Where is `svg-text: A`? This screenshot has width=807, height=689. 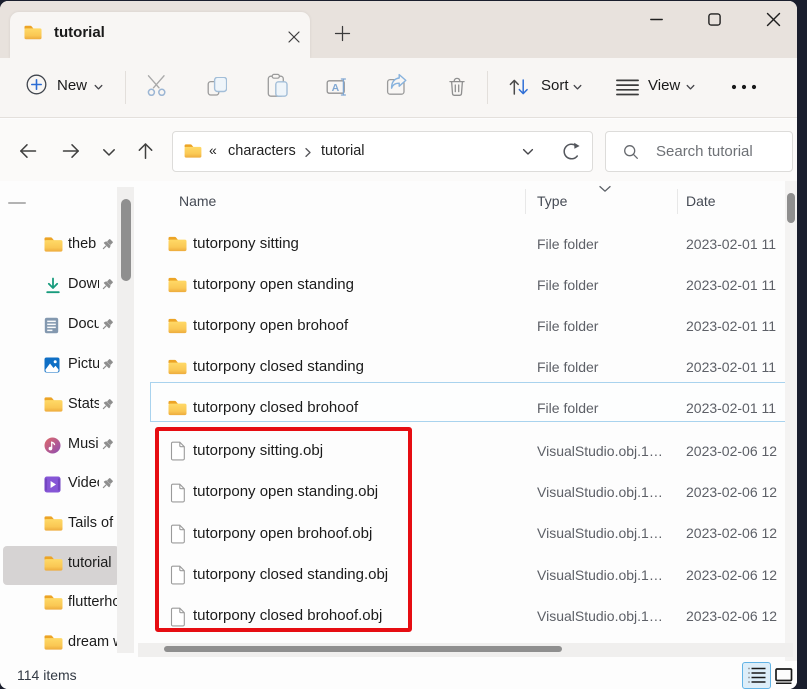
svg-text: A is located at coordinates (336, 88).